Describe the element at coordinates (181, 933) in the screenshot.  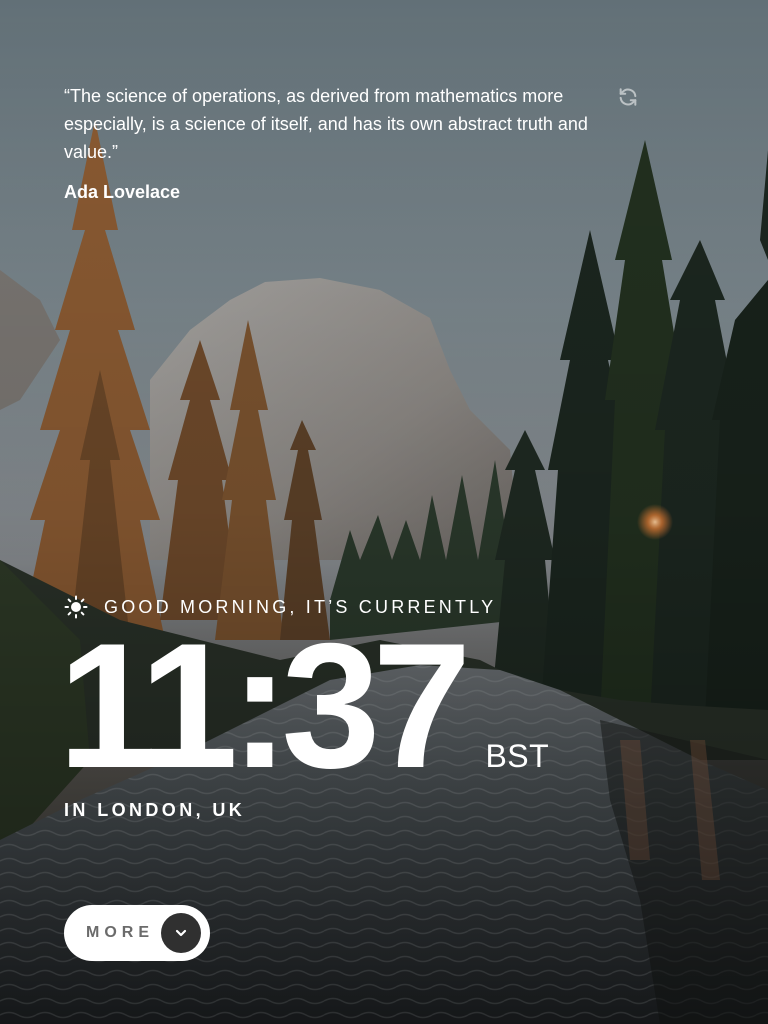
I see `chevron-down-icon` at that location.